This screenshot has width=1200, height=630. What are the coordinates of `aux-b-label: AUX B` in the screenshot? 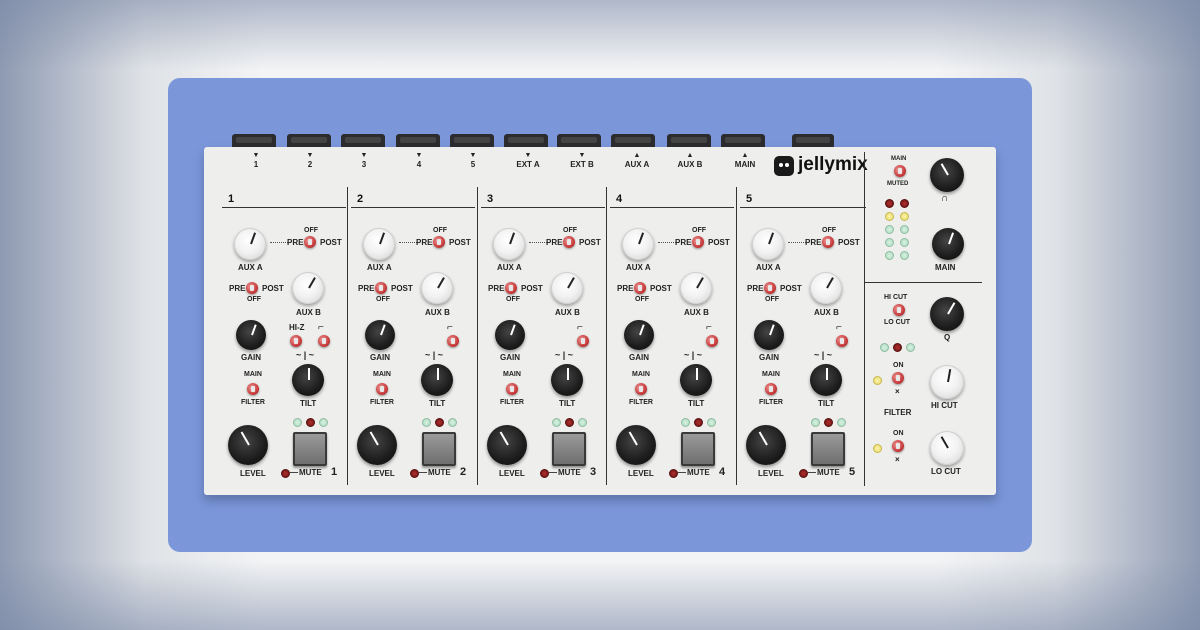 It's located at (437, 312).